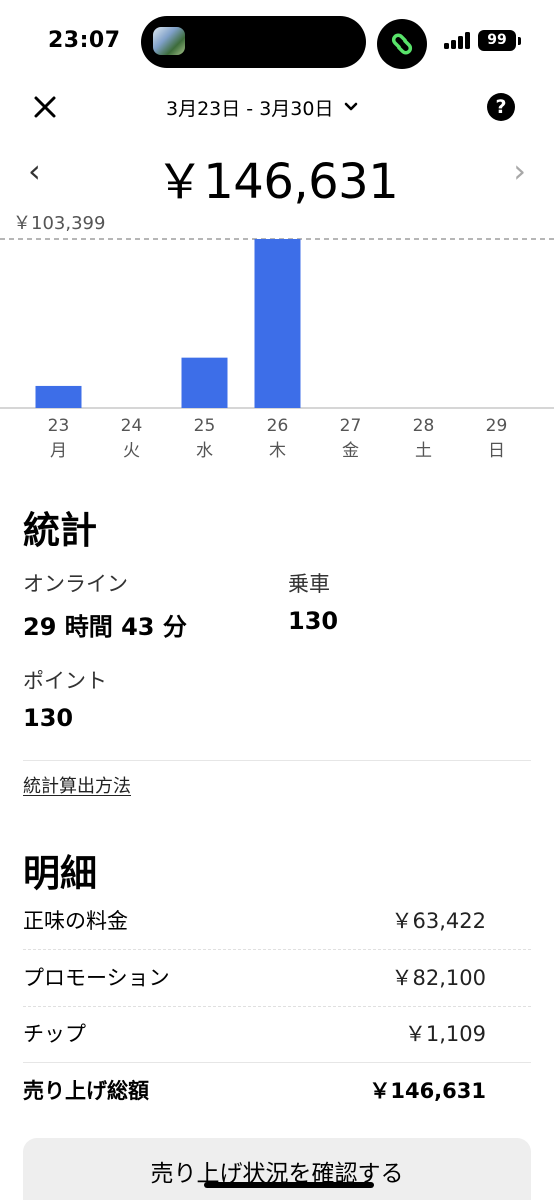 The width and height of the screenshot is (554, 1200). Describe the element at coordinates (458, 40) in the screenshot. I see `cellular-signal-icon` at that location.